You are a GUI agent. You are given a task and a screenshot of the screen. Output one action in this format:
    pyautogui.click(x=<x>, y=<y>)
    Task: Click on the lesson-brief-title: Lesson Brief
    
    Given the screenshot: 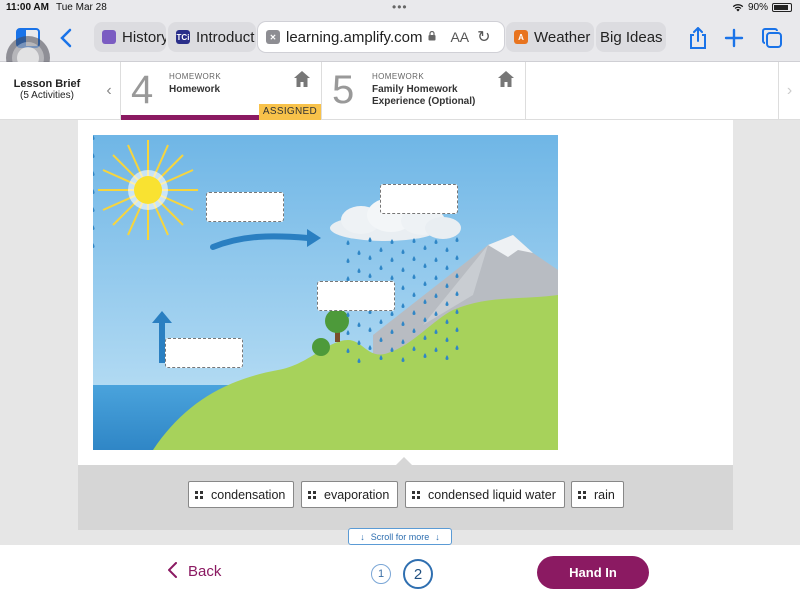 What is the action you would take?
    pyautogui.click(x=47, y=84)
    